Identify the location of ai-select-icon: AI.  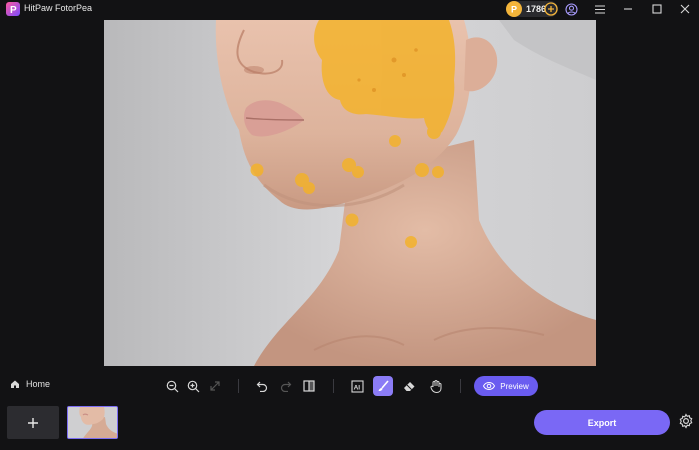
(357, 386).